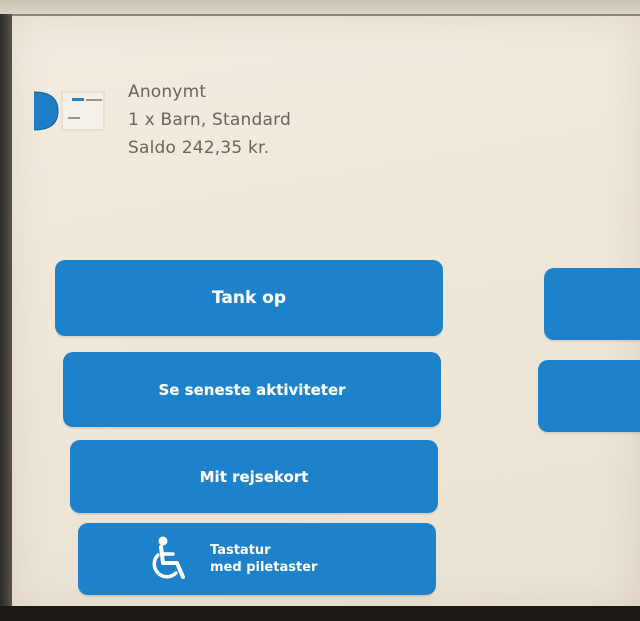 This screenshot has width=640, height=621. I want to click on recent-activity-label: Se seneste aktiviteter, so click(252, 389).